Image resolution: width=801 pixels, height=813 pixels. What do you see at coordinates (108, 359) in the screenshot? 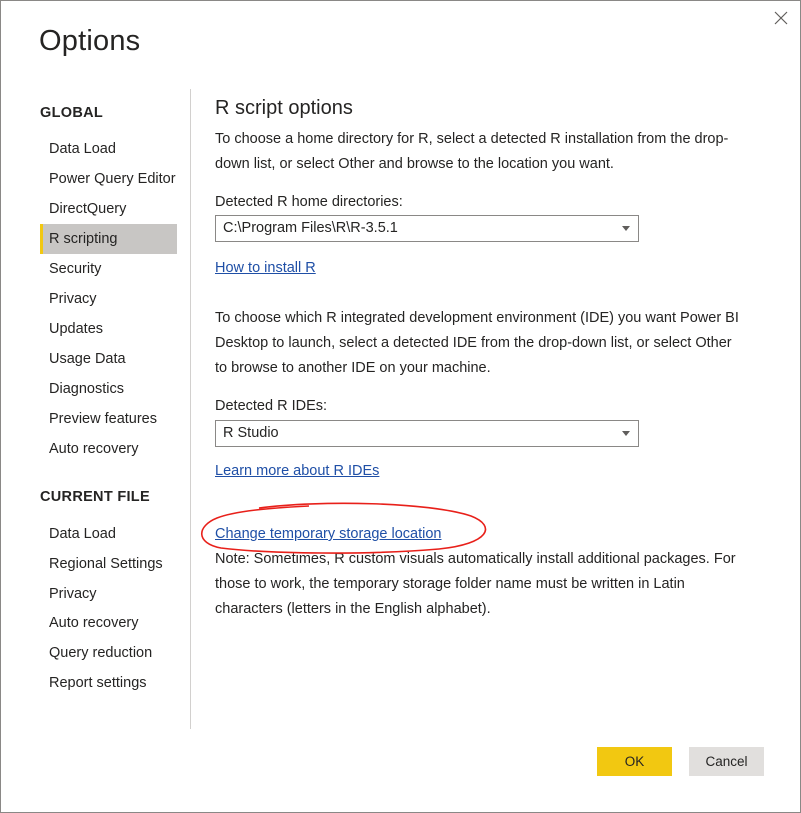
I see `sidebar-item-usage-data: Usage Data` at bounding box center [108, 359].